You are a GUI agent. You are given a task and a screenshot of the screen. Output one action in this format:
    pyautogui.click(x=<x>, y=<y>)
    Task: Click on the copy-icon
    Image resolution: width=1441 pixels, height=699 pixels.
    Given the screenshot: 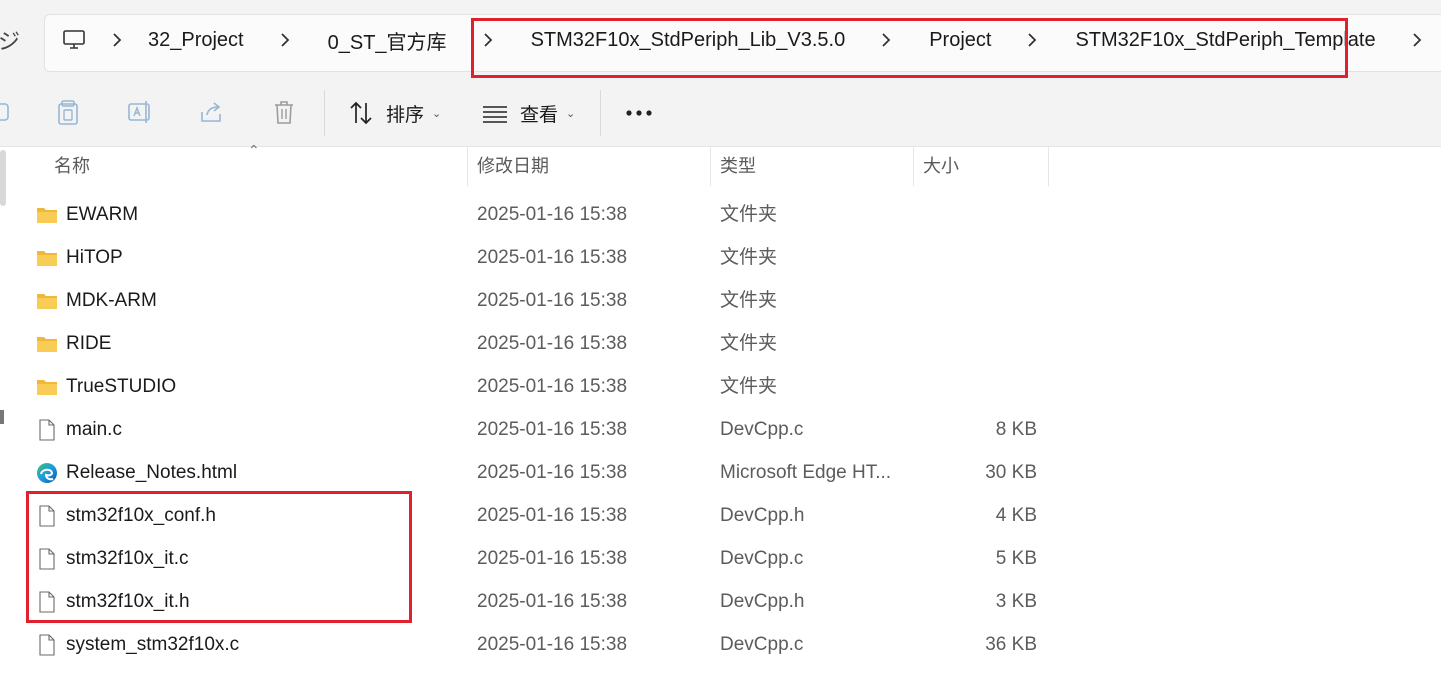 What is the action you would take?
    pyautogui.click(x=68, y=112)
    